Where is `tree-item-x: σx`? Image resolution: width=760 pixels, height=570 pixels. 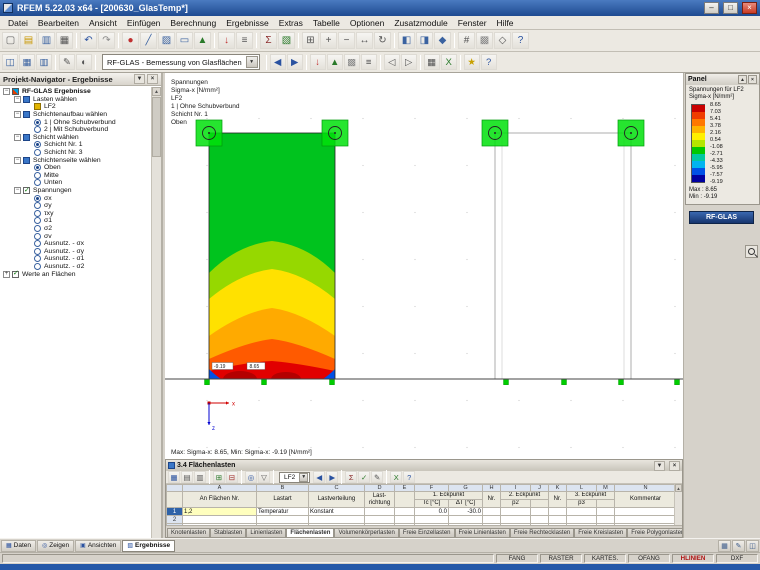 tree-item-x: σx is located at coordinates (75, 198).